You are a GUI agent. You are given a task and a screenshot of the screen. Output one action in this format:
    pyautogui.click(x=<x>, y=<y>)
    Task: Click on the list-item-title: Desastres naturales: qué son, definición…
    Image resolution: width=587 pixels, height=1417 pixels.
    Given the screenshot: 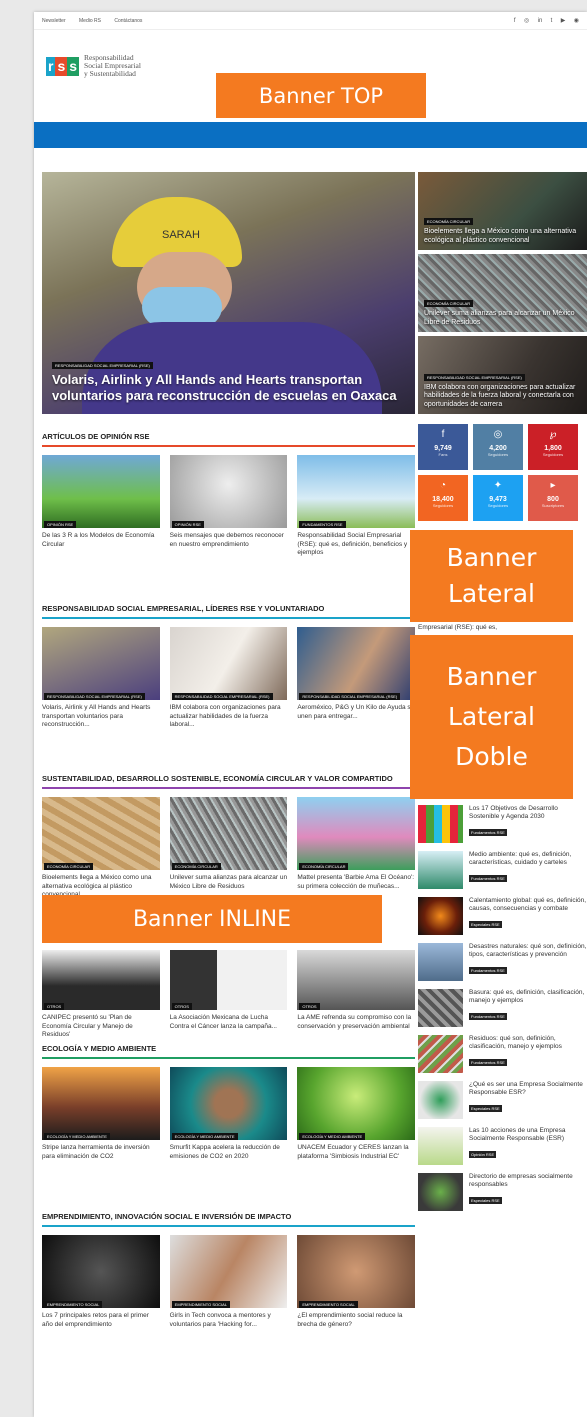 What is the action you would take?
    pyautogui.click(x=528, y=951)
    